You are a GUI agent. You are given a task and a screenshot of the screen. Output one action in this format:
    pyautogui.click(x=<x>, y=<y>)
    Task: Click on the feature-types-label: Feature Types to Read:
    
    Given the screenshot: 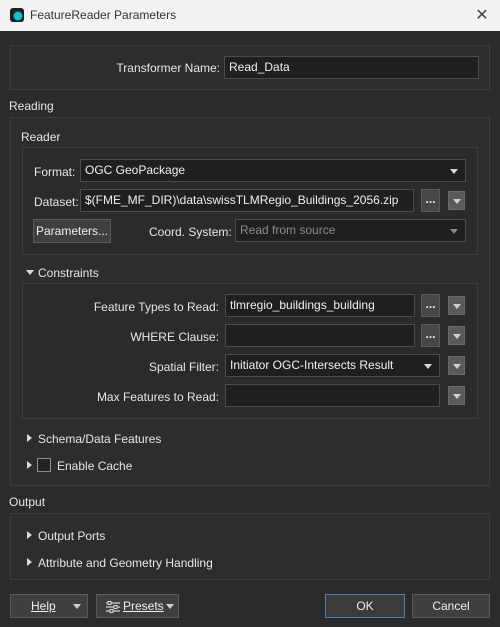 What is the action you would take?
    pyautogui.click(x=156, y=307)
    